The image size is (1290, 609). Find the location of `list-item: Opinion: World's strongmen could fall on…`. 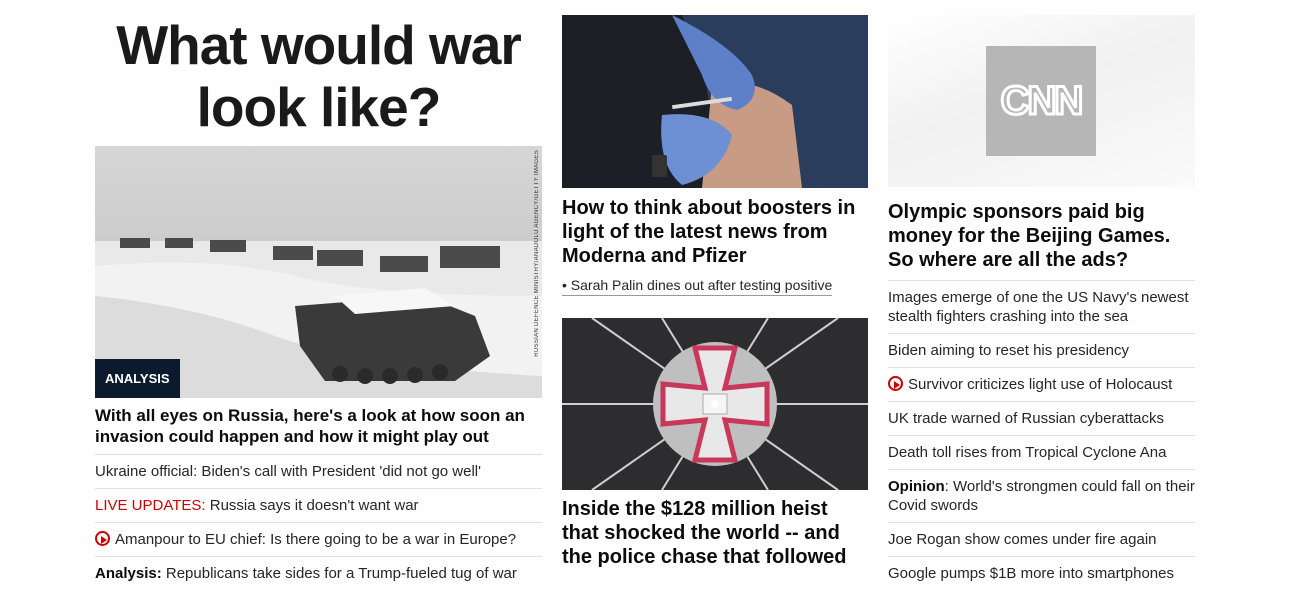

list-item: Opinion: World's strongmen could fall on… is located at coordinates (1041, 495).